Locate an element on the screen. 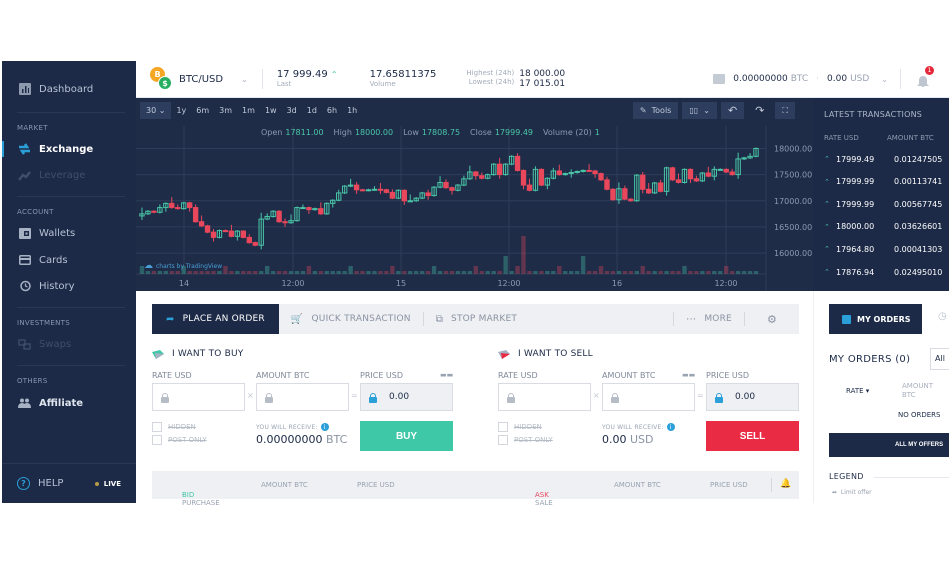 The height and width of the screenshot is (564, 949). sidebar-item-dashboard: Dashboard is located at coordinates (69, 89).